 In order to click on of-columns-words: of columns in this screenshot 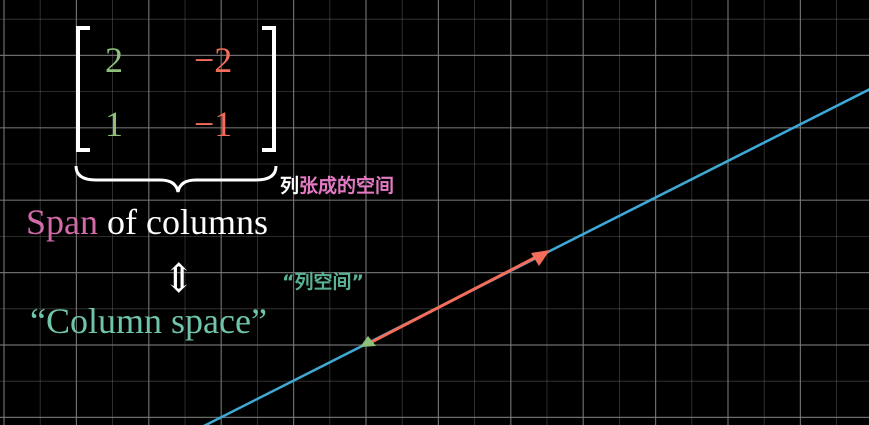, I will do `click(183, 222)`.